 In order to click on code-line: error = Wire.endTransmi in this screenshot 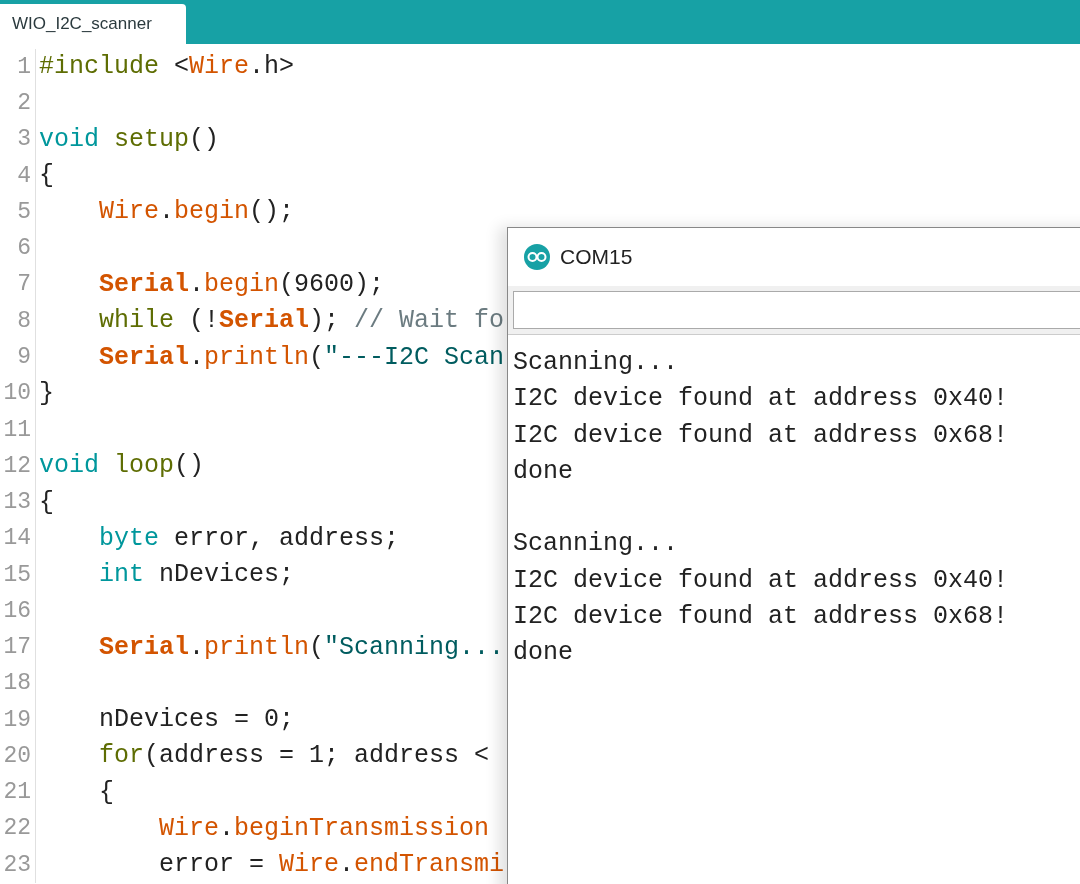, I will do `click(331, 865)`.